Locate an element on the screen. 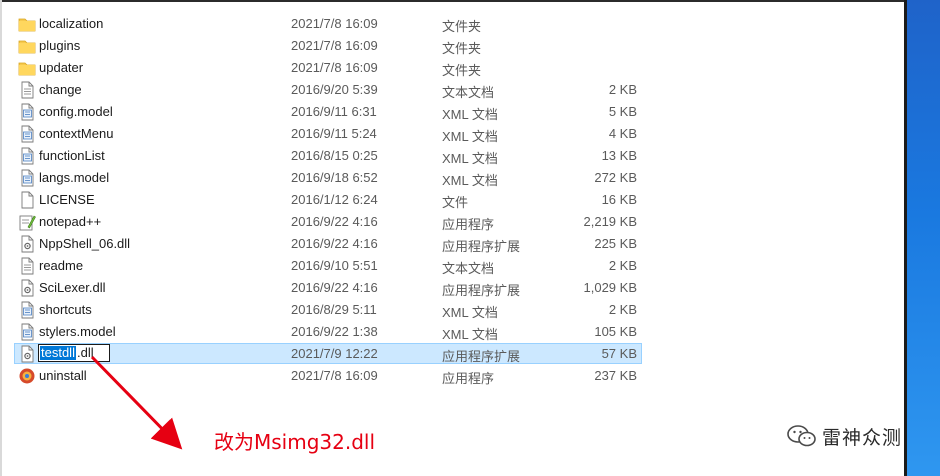  file-date-modified: 2021/7/9 12:22 is located at coordinates (334, 353).